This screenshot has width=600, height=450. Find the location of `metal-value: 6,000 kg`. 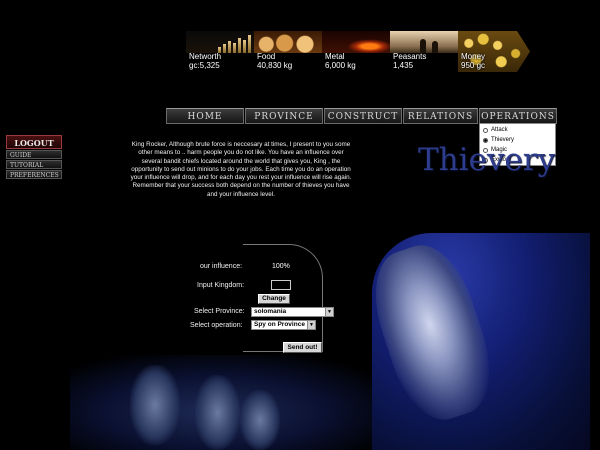

metal-value: 6,000 kg is located at coordinates (340, 65).